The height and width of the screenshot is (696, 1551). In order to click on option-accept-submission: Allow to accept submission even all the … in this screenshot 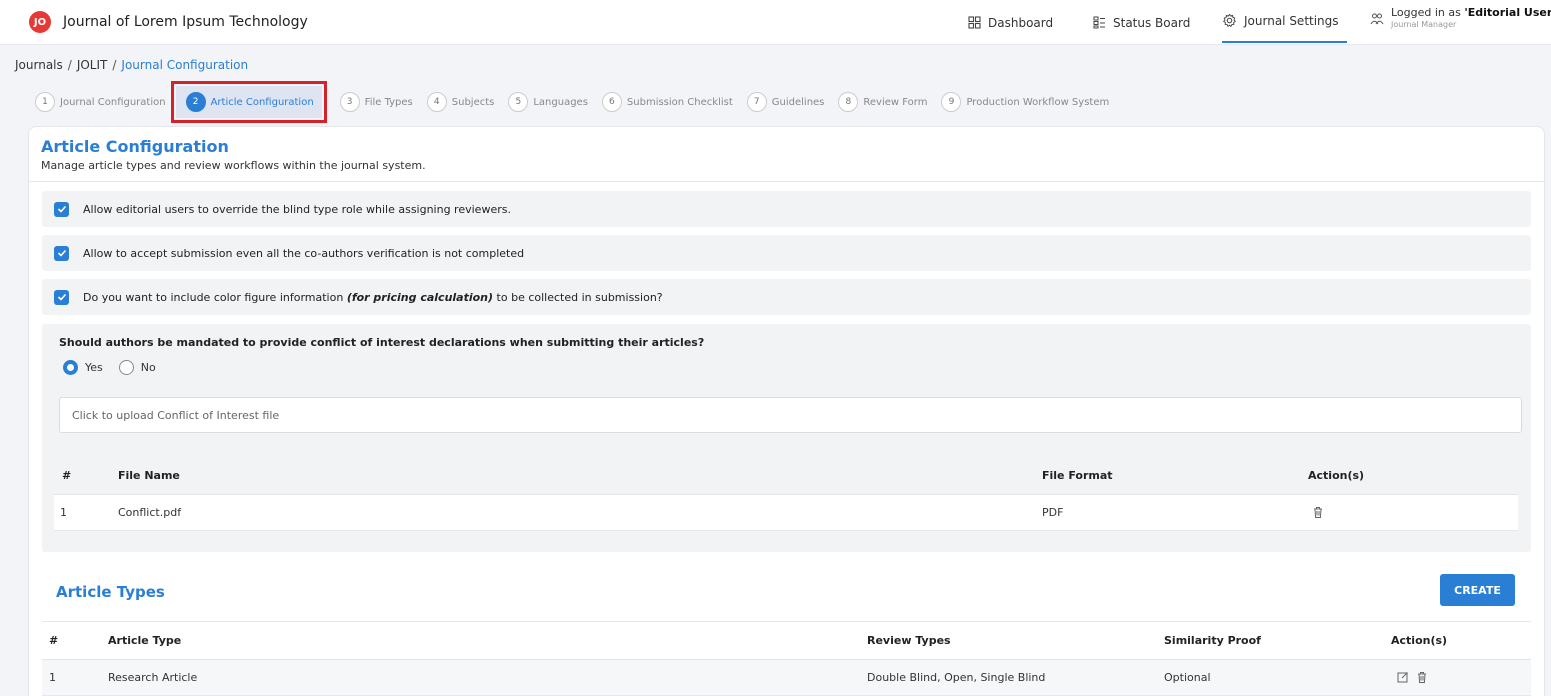, I will do `click(786, 253)`.